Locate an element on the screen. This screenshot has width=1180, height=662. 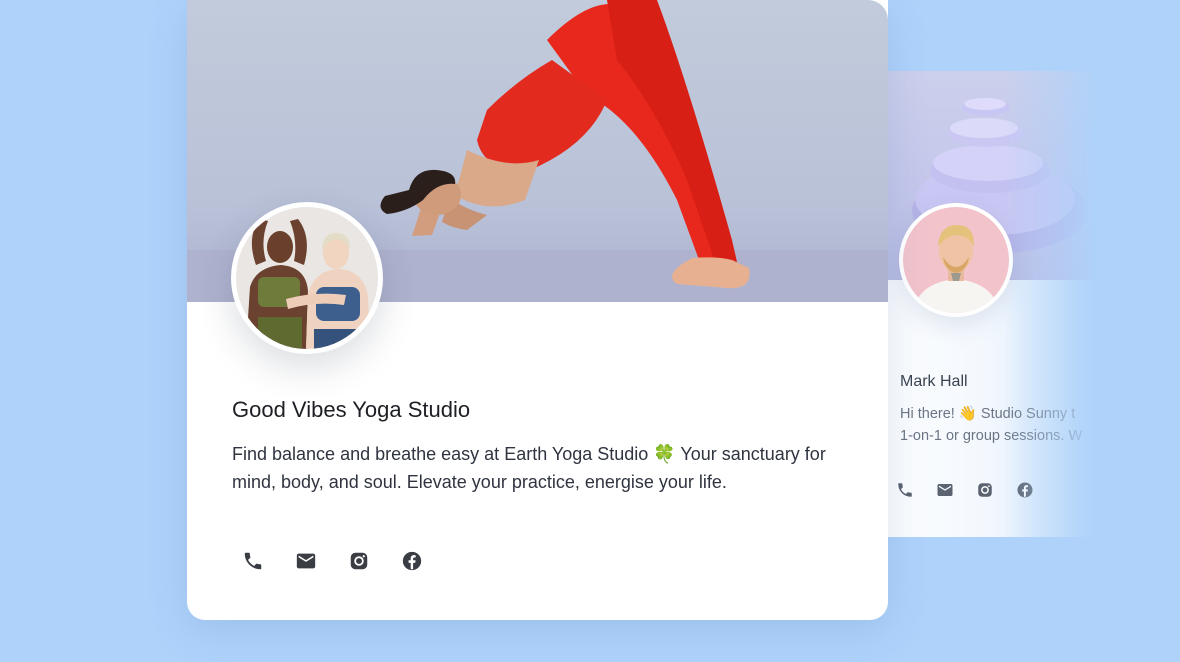
fade-overlay is located at coordinates (1049, 304).